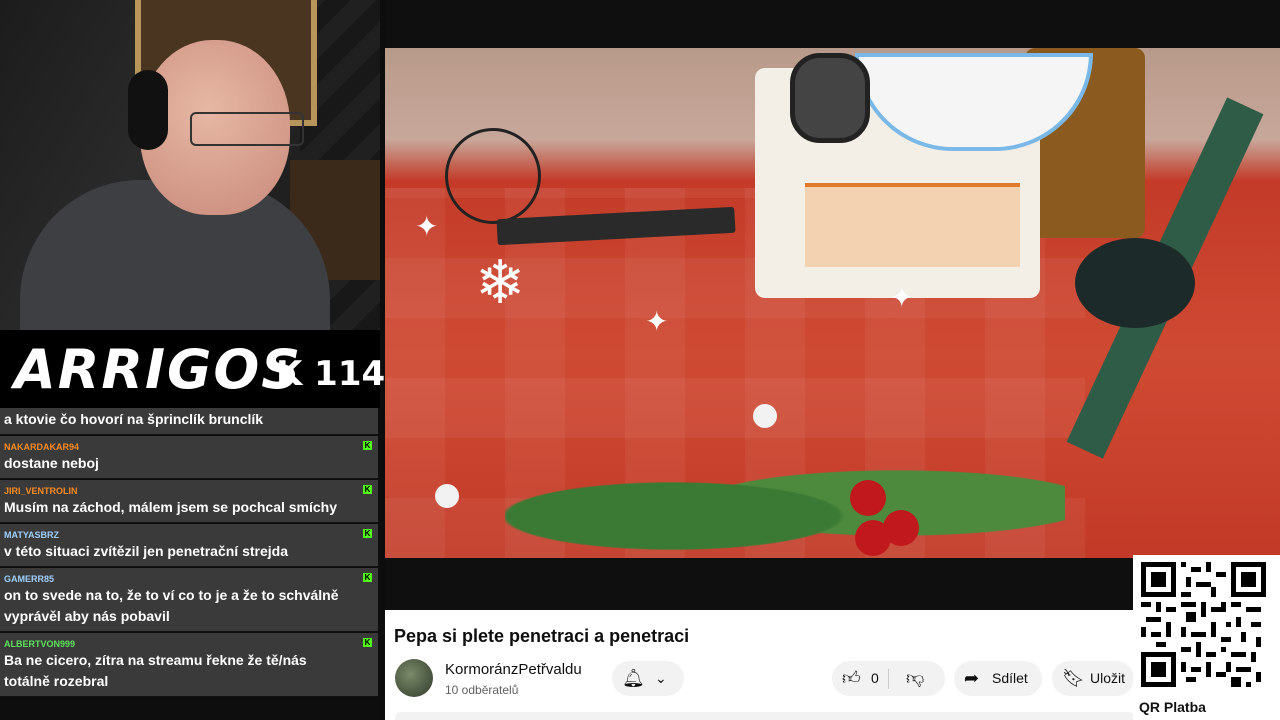  What do you see at coordinates (1108, 678) in the screenshot?
I see `save-label: Uložit` at bounding box center [1108, 678].